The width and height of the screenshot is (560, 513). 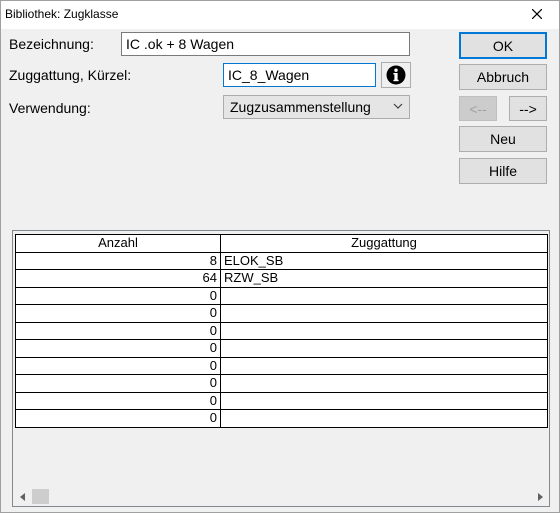 I want to click on kuerzel-input: IC_8_Wagen, so click(x=299, y=75).